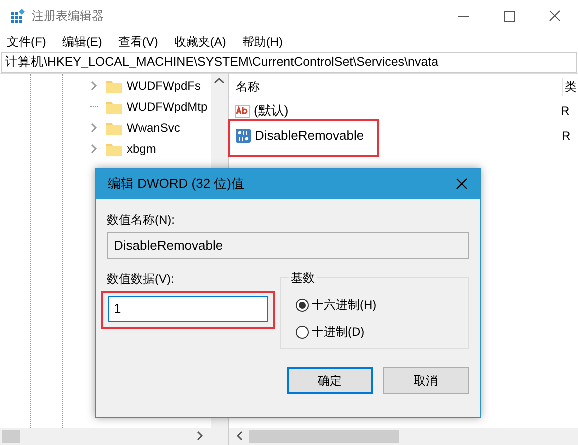  I want to click on menu-item: 查看(V), so click(138, 42).